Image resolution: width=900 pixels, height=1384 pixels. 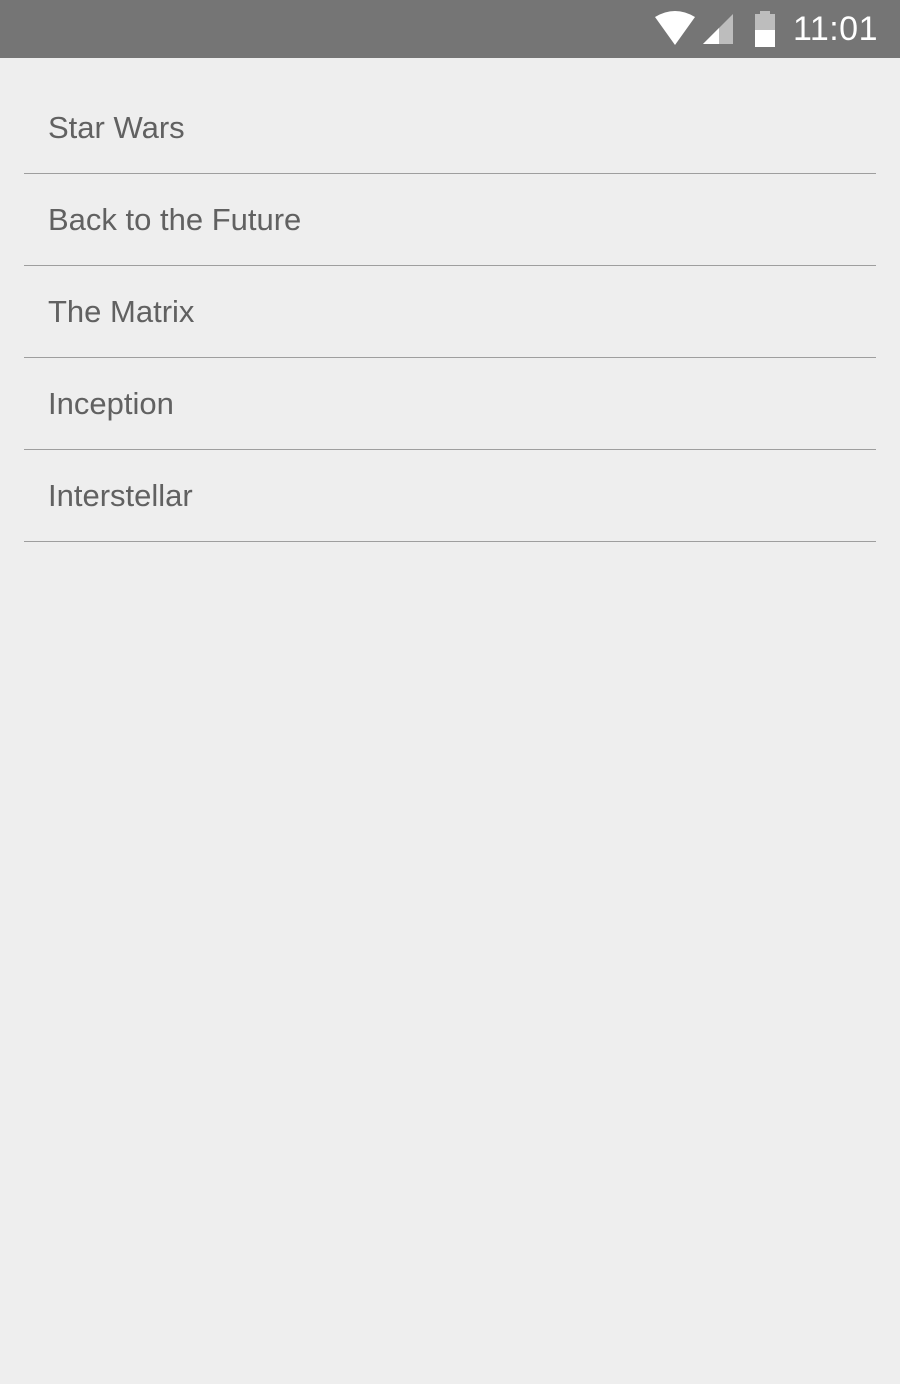 I want to click on status-icons: 11:01, so click(x=765, y=29).